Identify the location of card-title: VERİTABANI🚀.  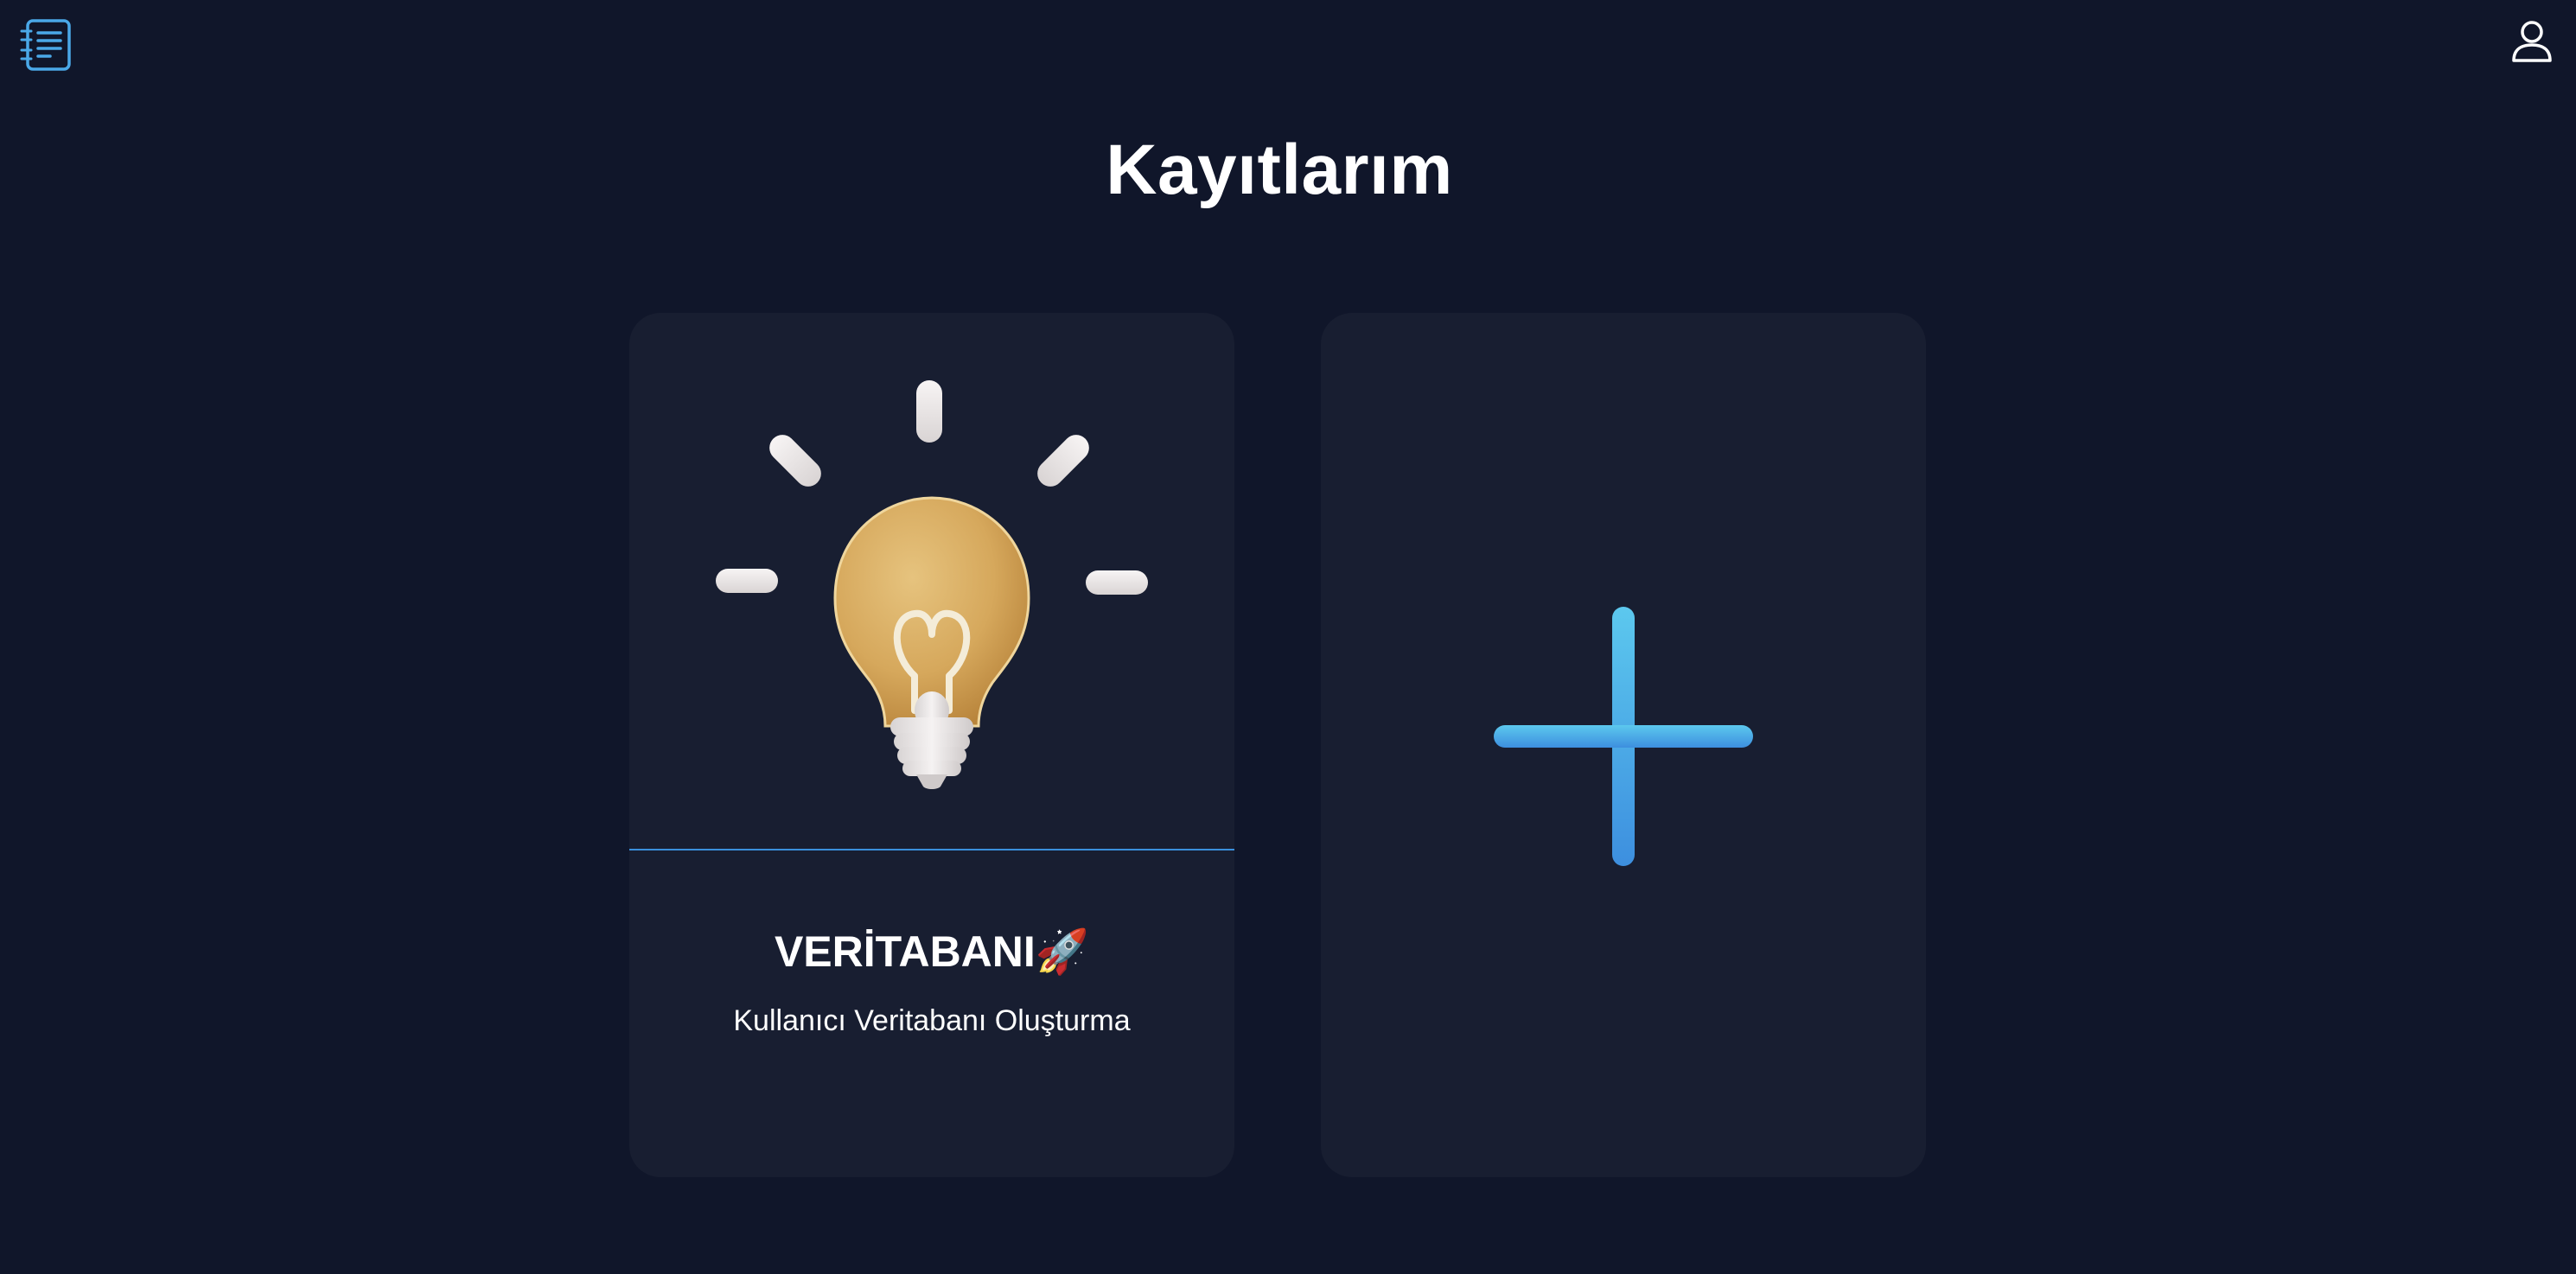
(932, 951).